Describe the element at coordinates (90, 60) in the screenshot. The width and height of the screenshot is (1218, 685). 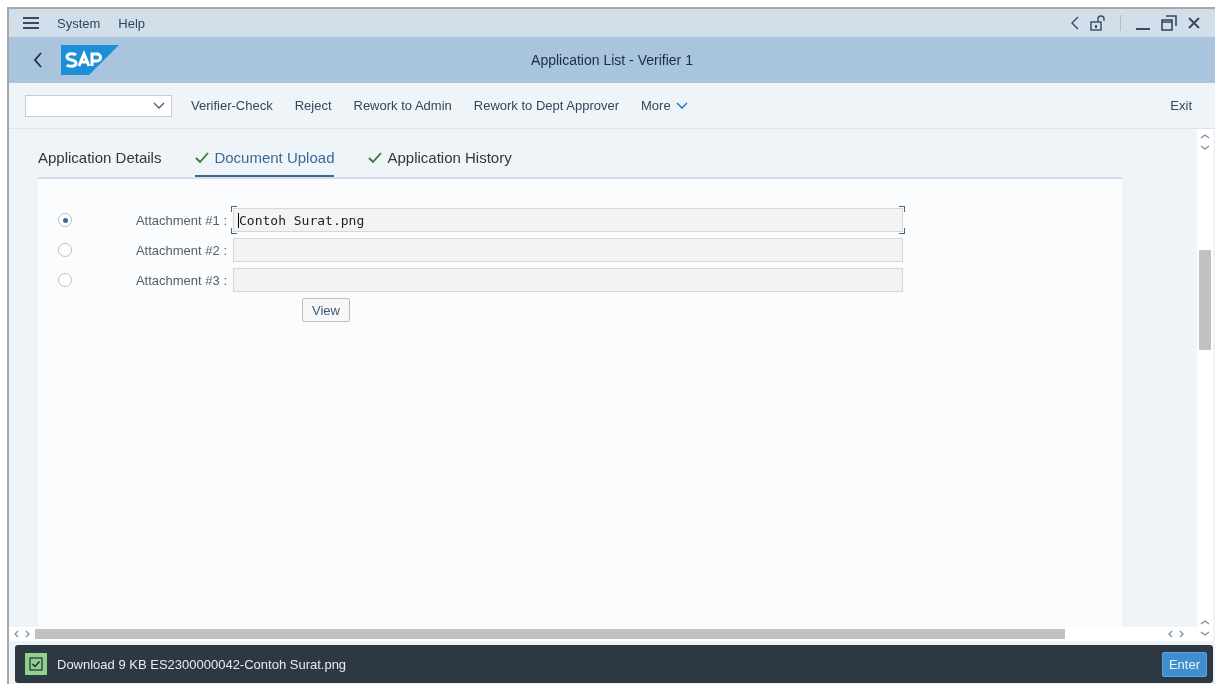
I see `logo-icon` at that location.